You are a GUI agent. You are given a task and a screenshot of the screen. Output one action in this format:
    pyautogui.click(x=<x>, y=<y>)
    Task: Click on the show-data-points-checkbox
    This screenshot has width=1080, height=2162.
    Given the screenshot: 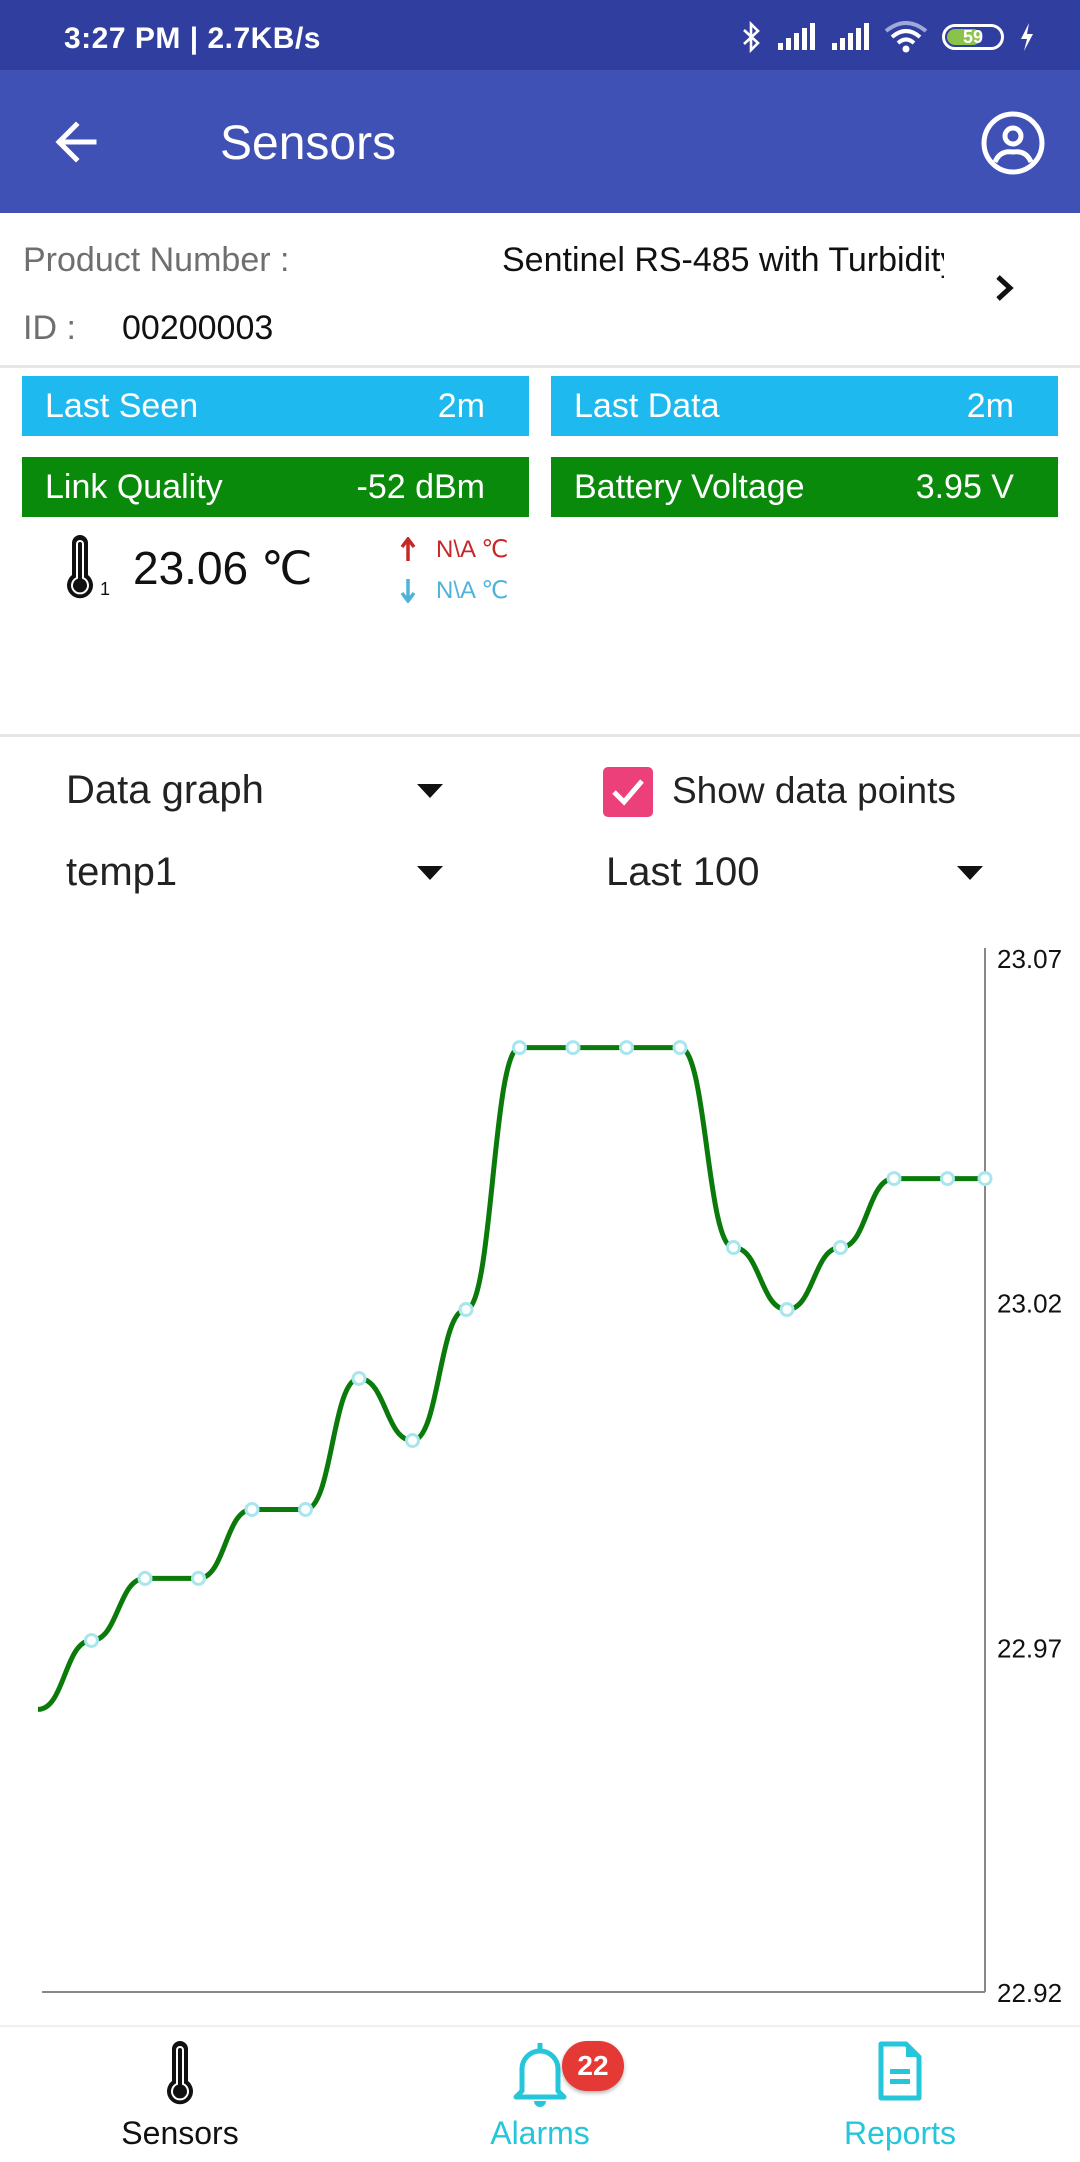 What is the action you would take?
    pyautogui.click(x=628, y=792)
    